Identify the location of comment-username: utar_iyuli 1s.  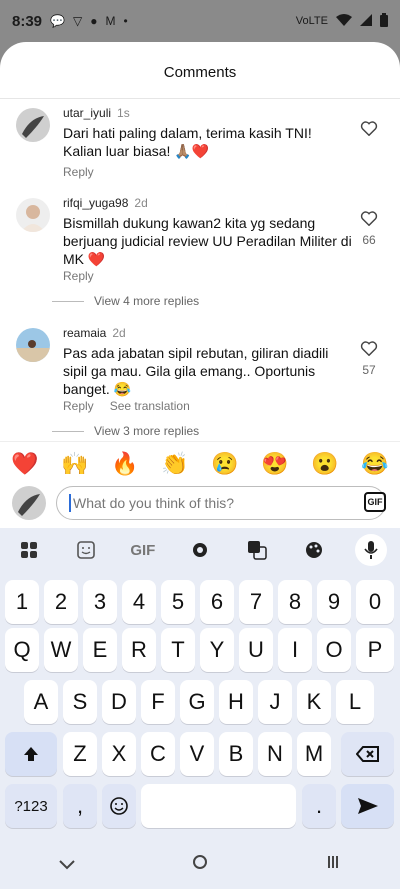
(96, 113).